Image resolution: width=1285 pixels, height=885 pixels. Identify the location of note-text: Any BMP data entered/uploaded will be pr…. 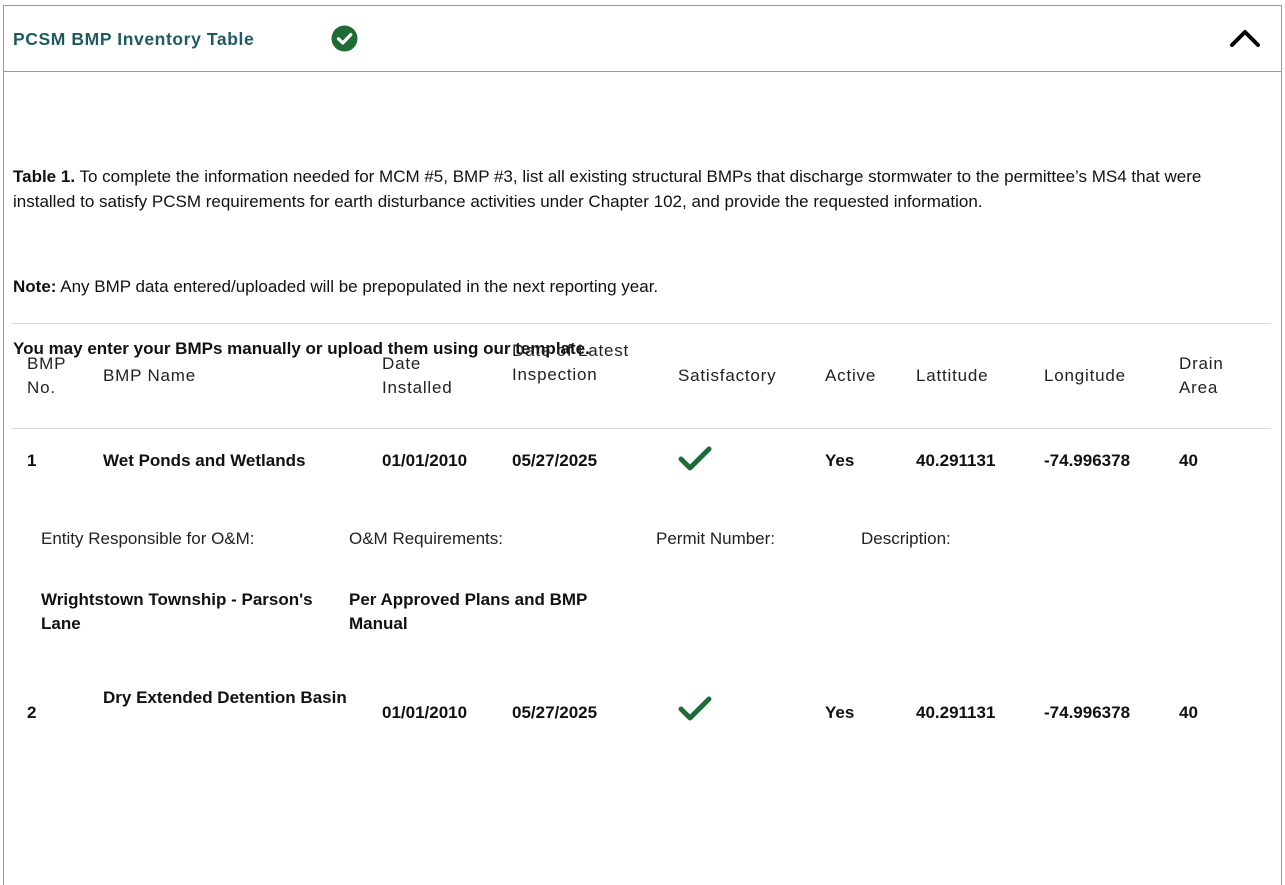
(357, 286).